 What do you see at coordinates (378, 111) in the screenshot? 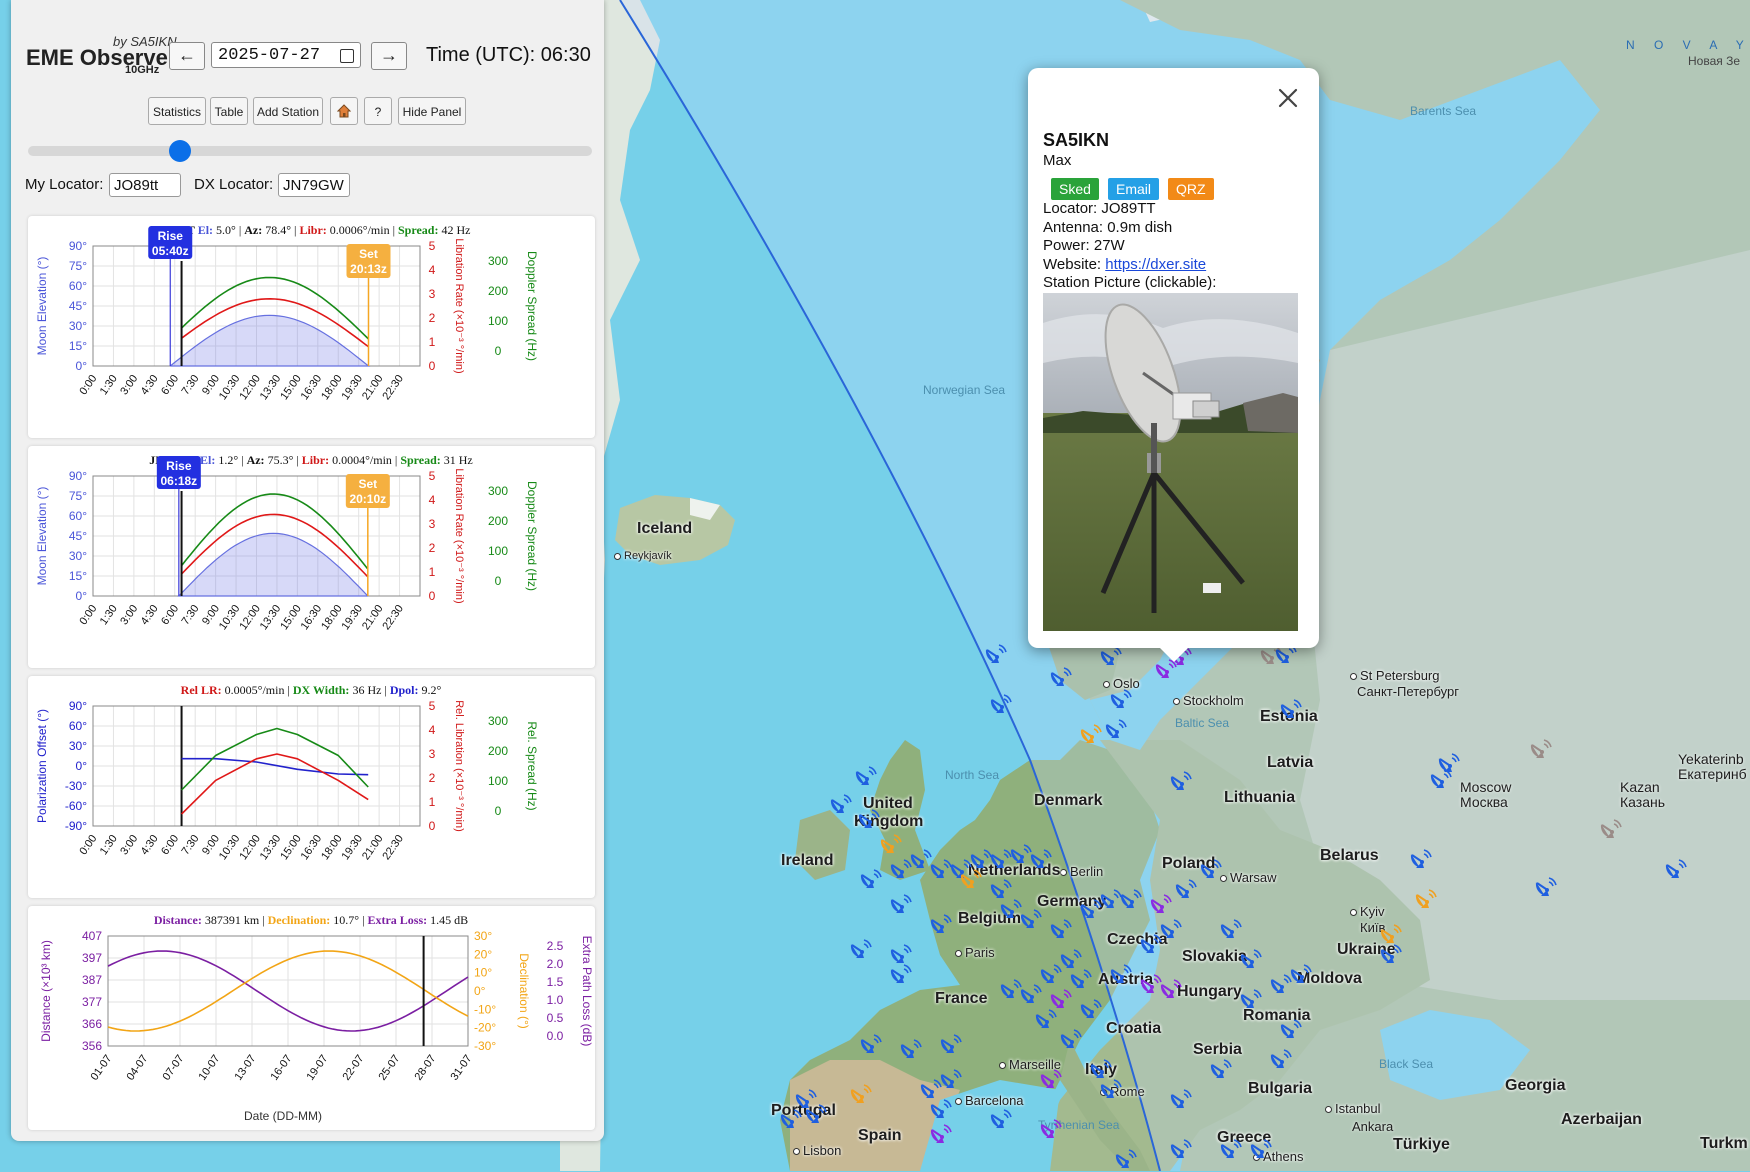
I see `help-button: ?` at bounding box center [378, 111].